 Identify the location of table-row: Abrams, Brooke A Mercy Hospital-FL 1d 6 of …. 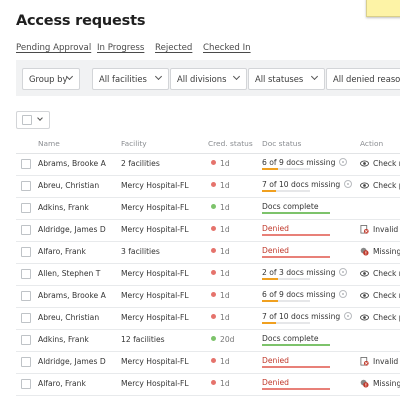
(208, 297).